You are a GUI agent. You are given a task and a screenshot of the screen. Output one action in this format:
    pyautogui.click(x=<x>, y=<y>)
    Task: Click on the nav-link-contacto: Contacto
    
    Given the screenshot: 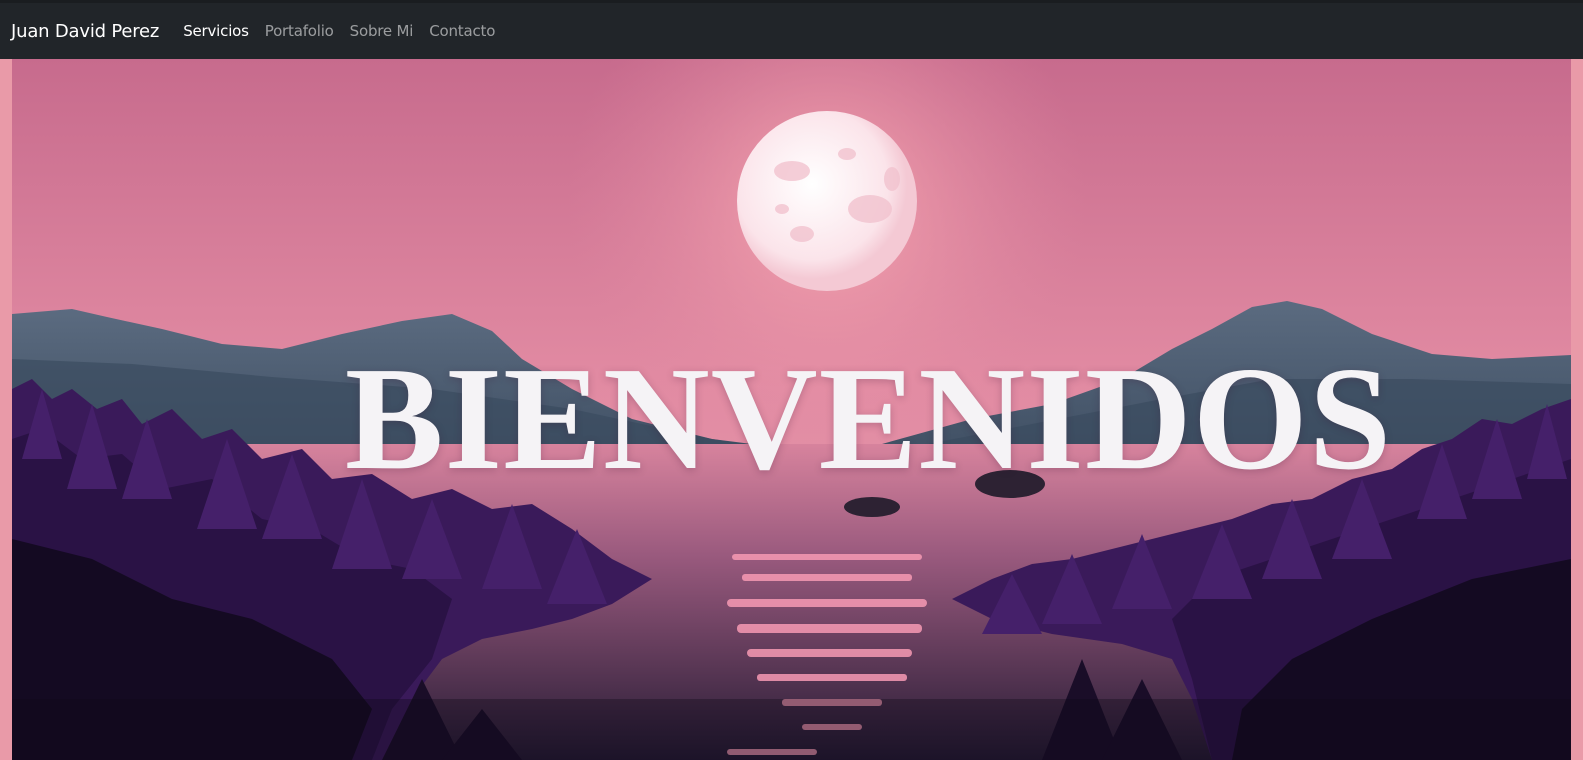 What is the action you would take?
    pyautogui.click(x=462, y=31)
    